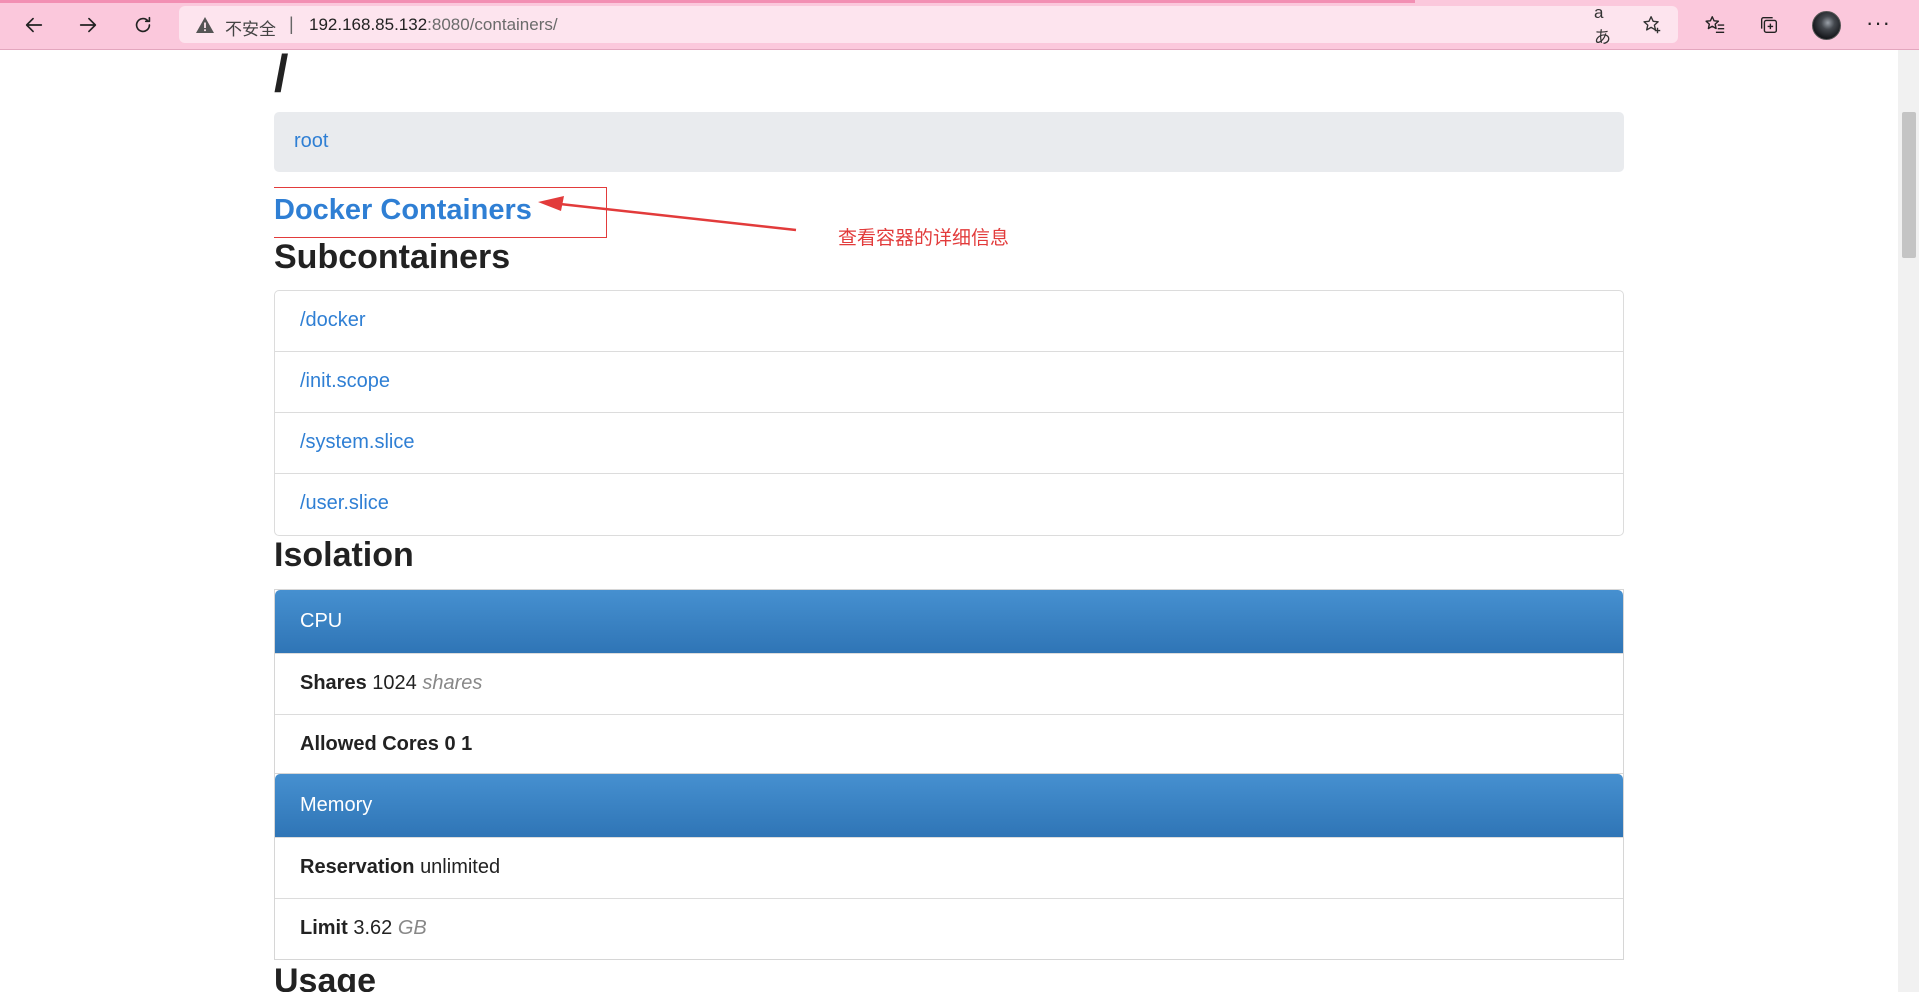  What do you see at coordinates (949, 621) in the screenshot?
I see `cpu-panel-heading: CPU` at bounding box center [949, 621].